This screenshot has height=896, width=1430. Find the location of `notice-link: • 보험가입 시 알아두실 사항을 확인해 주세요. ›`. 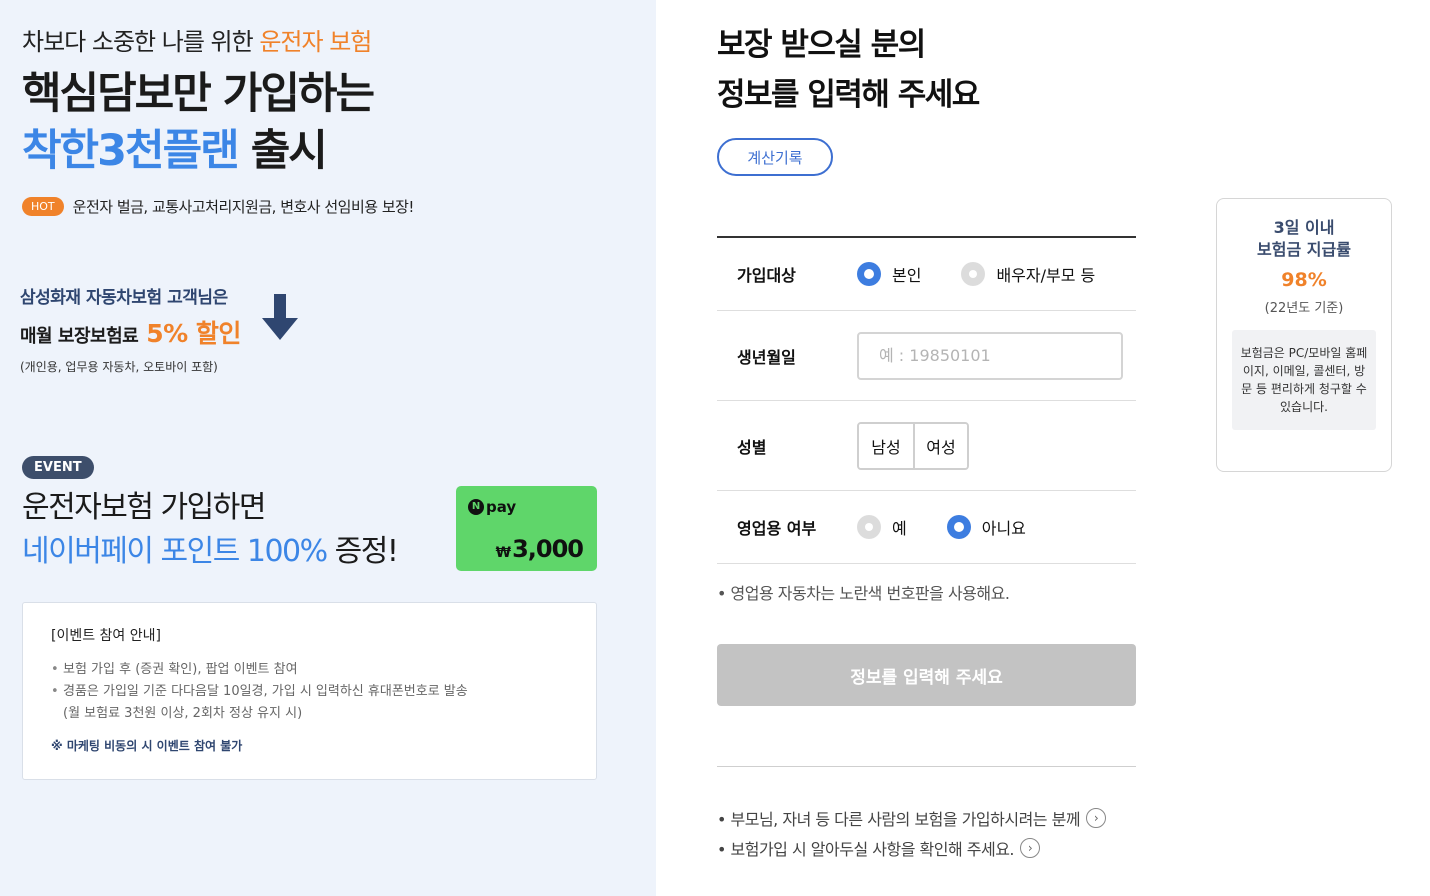

notice-link: • 보험가입 시 알아두실 사항을 확인해 주세요. › is located at coordinates (878, 848).